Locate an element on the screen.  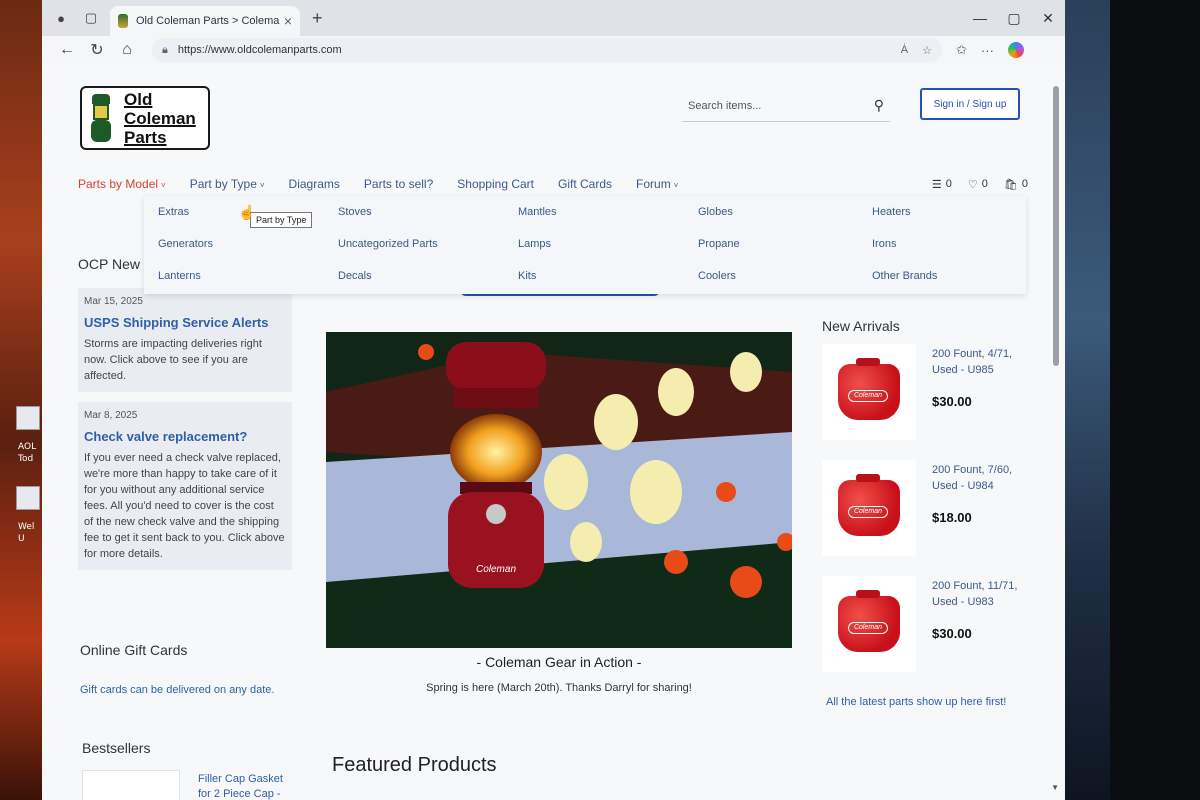
browser-toolbar: ✩ ··· is located at coordinates (990, 50).